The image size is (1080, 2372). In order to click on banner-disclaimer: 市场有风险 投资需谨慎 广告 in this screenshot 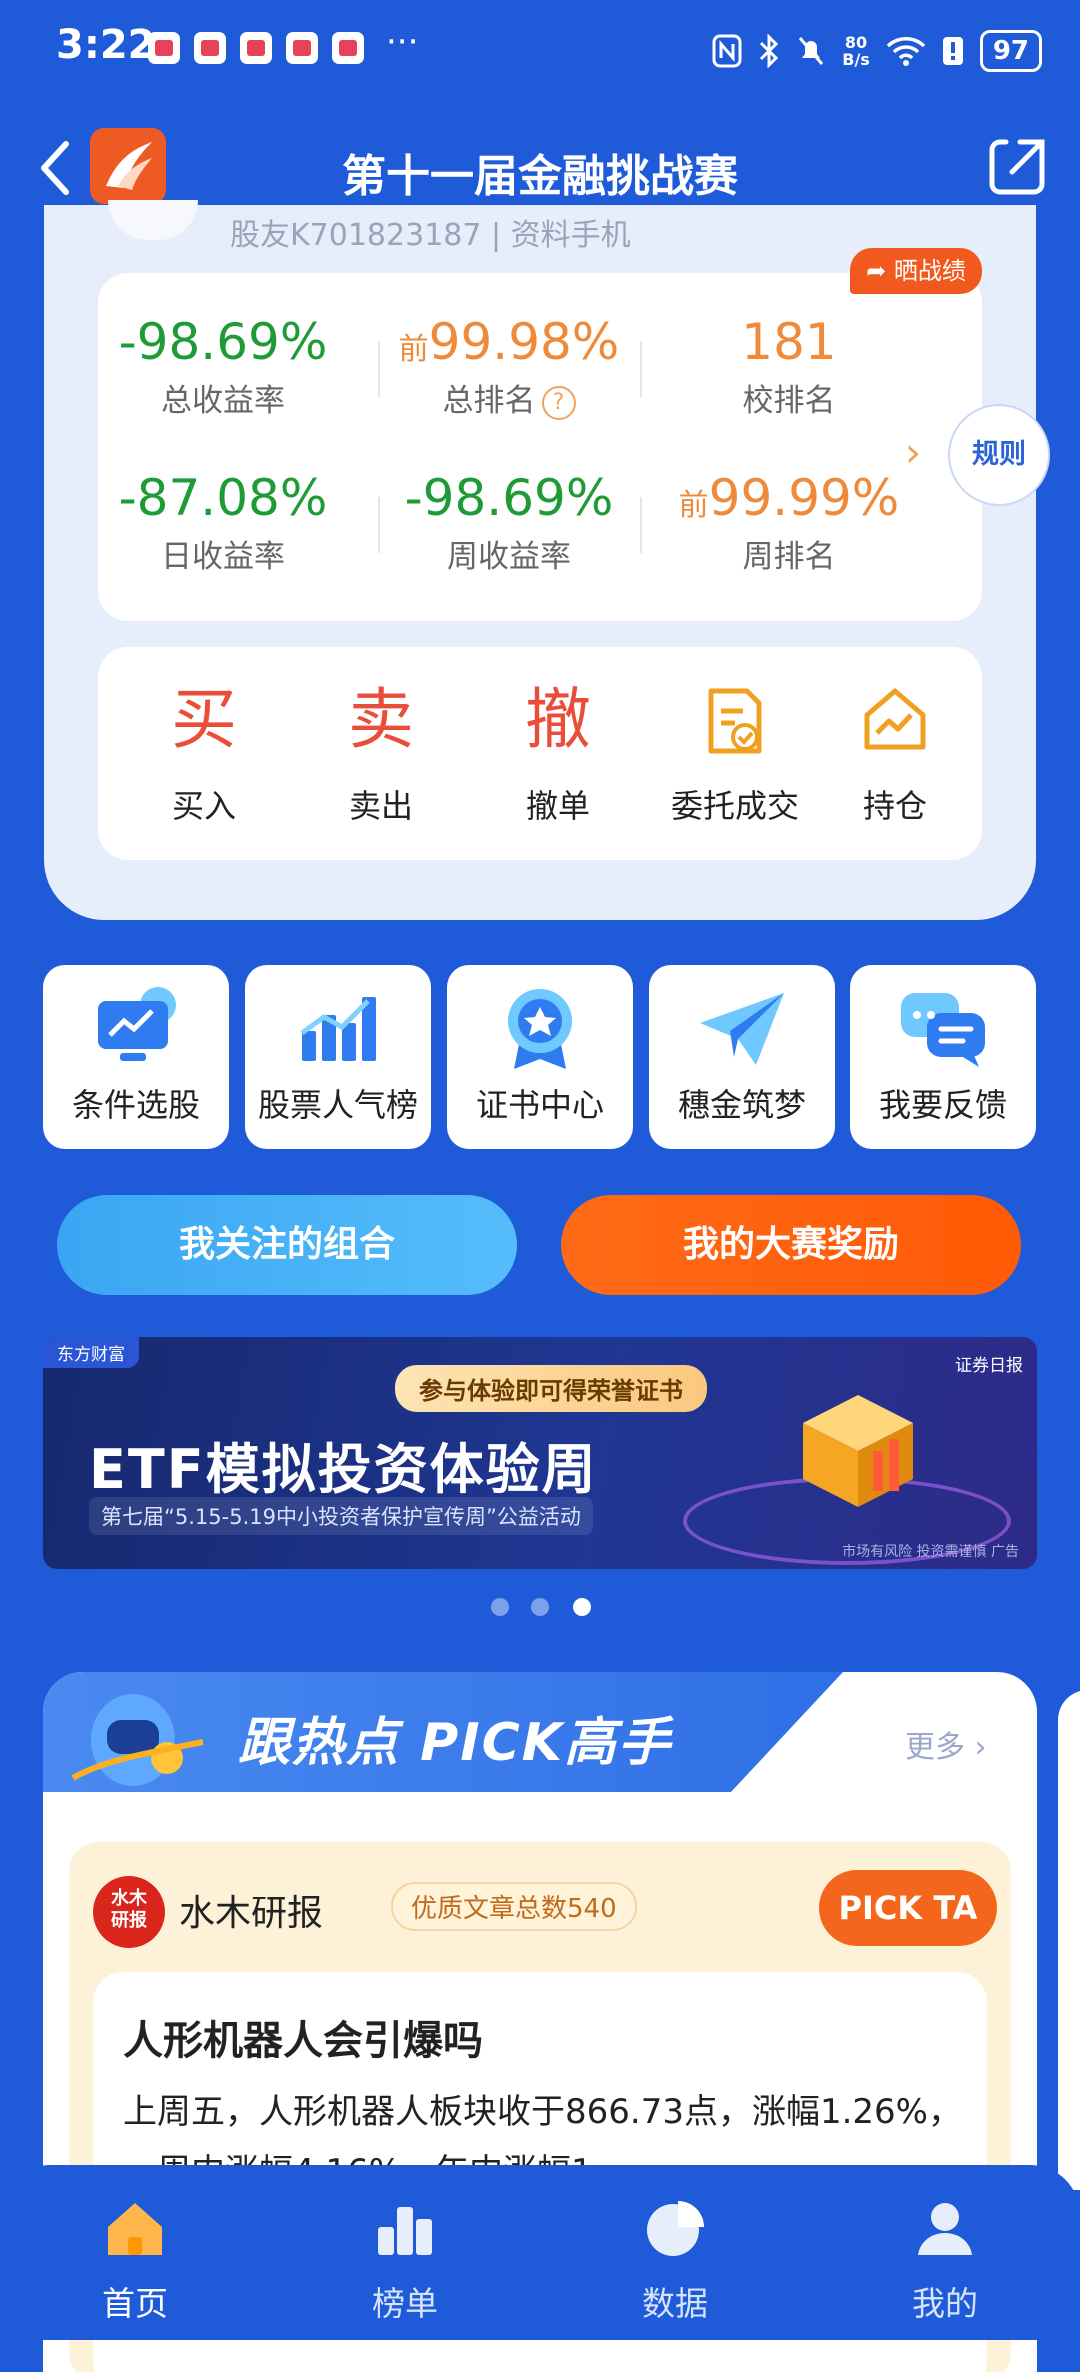, I will do `click(930, 1552)`.